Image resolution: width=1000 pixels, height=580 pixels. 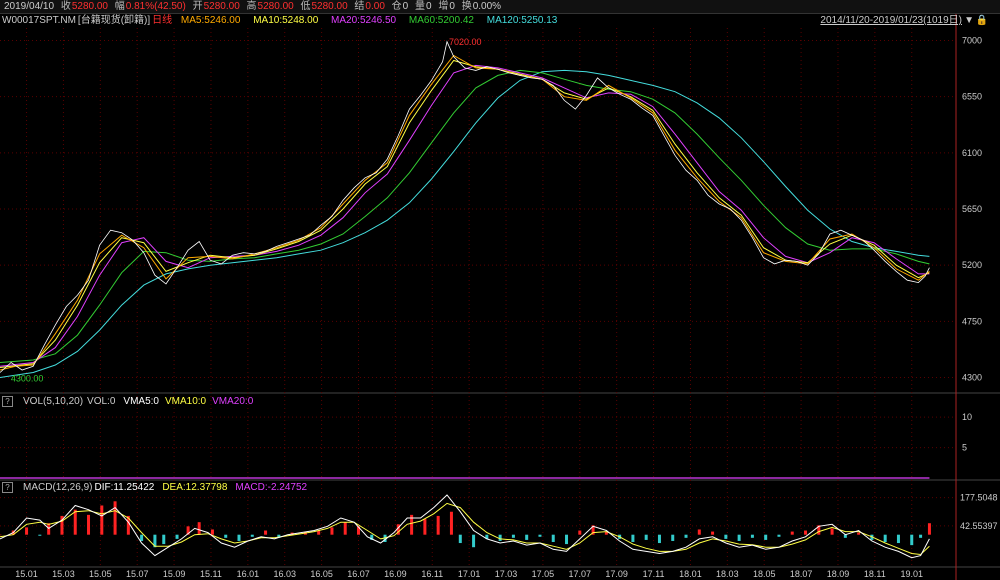 What do you see at coordinates (972, 209) in the screenshot?
I see `price-y-tick-label: 5650` at bounding box center [972, 209].